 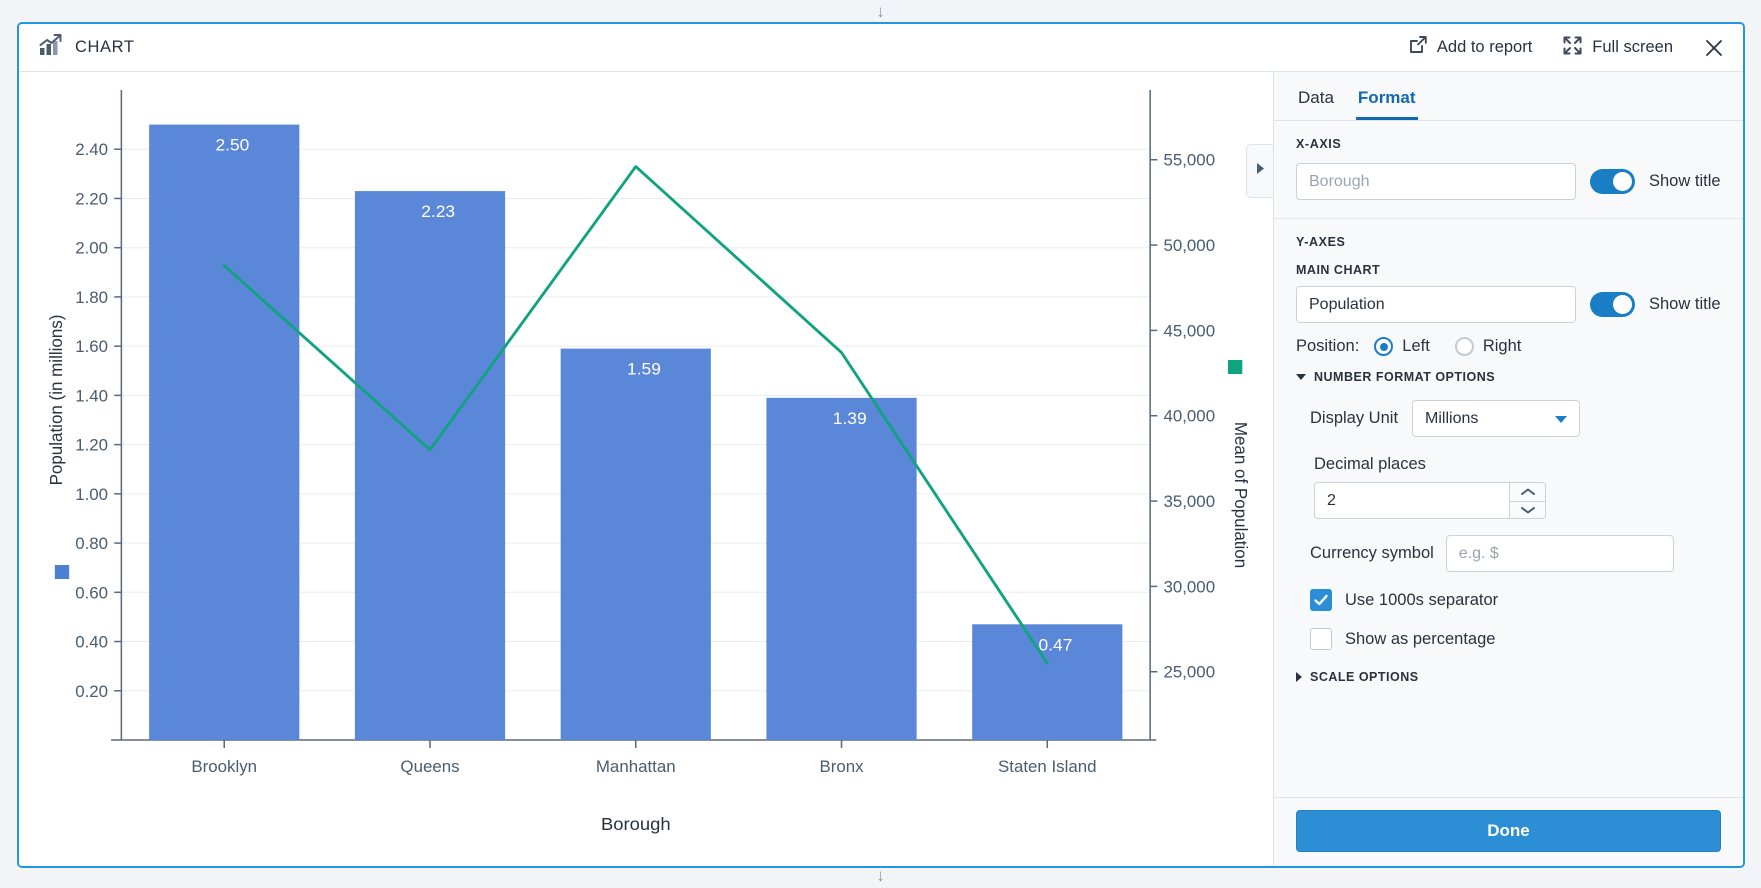 I want to click on page-title: CHART, so click(x=105, y=47).